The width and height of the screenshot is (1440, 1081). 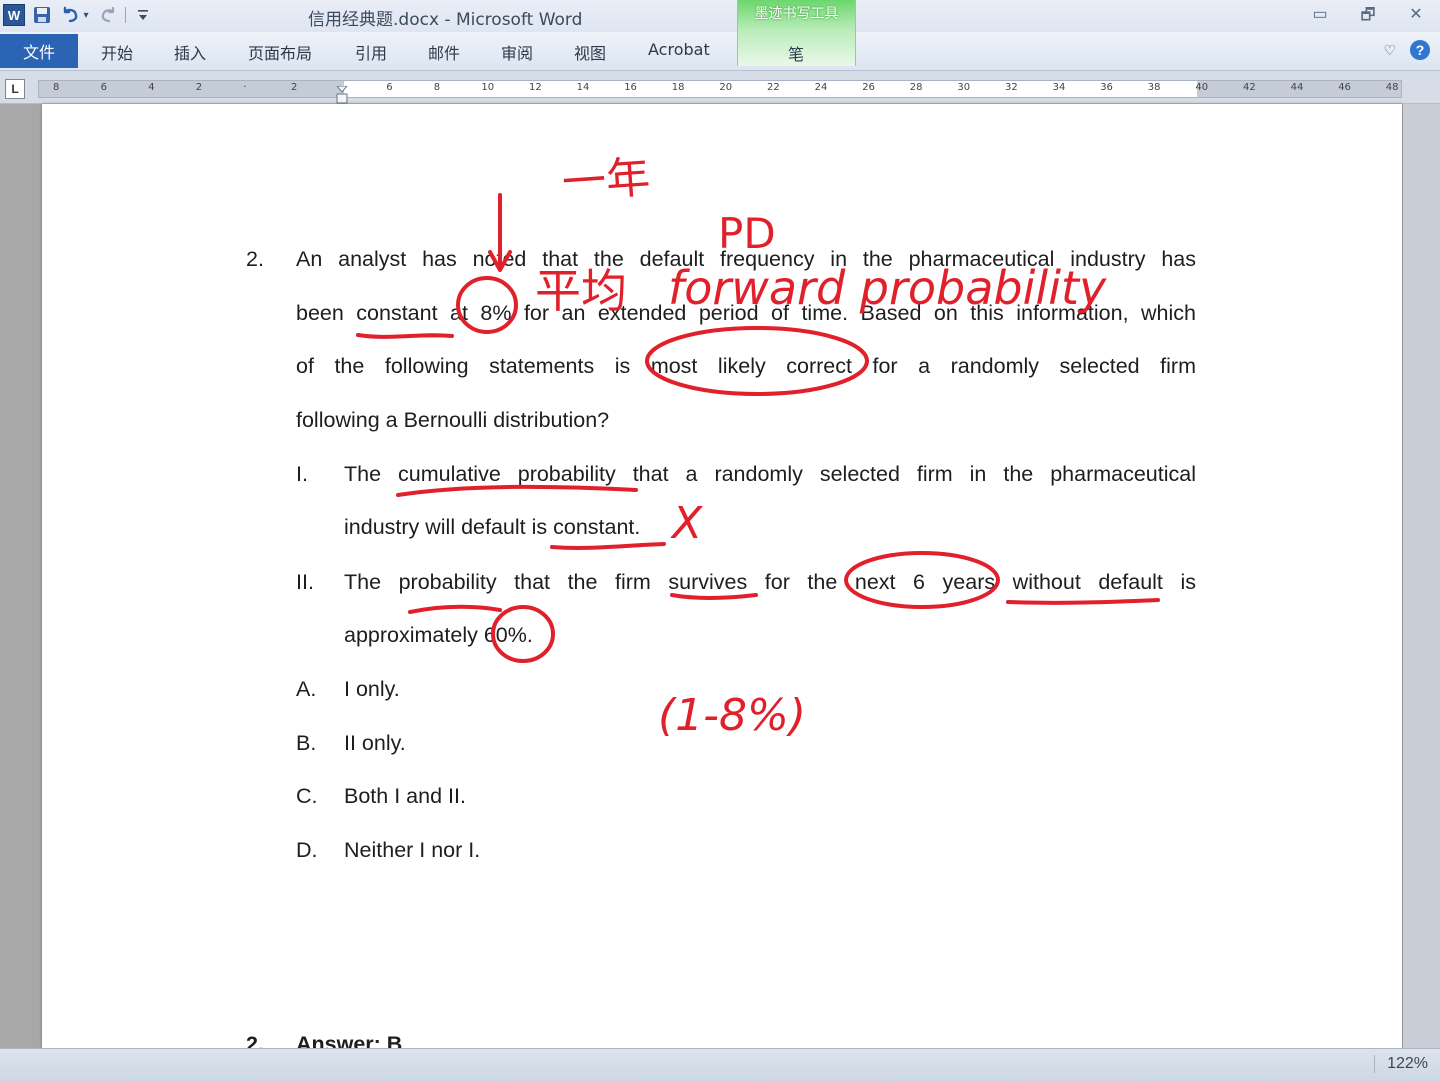 I want to click on answer-number: 2., so click(x=255, y=1040).